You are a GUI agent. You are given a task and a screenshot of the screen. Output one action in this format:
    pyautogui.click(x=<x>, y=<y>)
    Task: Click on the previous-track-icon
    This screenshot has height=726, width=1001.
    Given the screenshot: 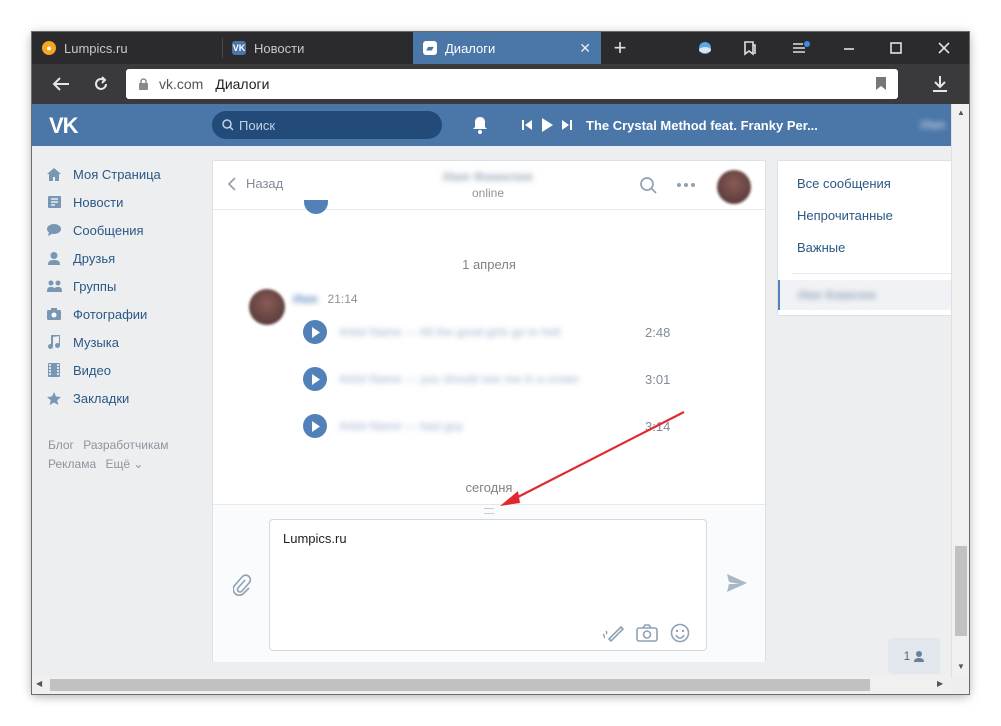 What is the action you would take?
    pyautogui.click(x=527, y=125)
    